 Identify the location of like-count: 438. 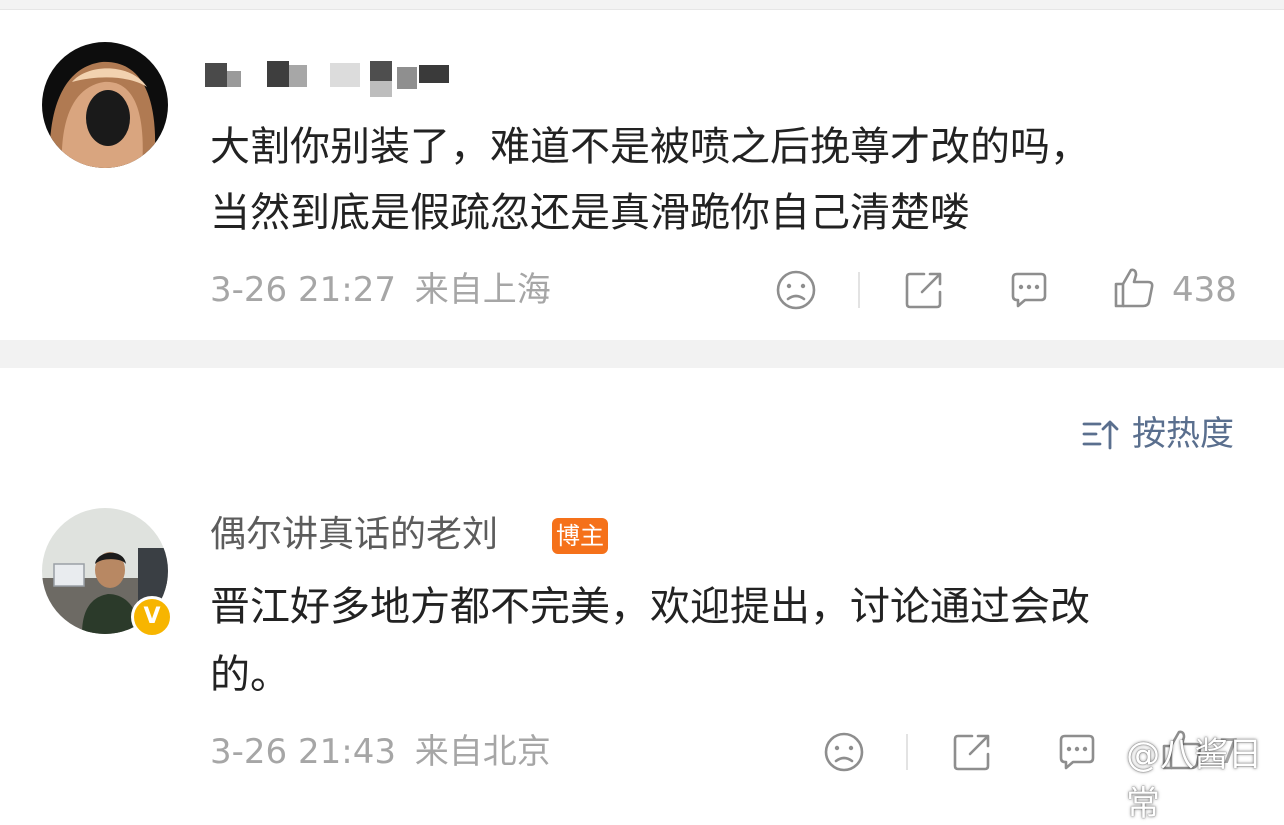
(1204, 290).